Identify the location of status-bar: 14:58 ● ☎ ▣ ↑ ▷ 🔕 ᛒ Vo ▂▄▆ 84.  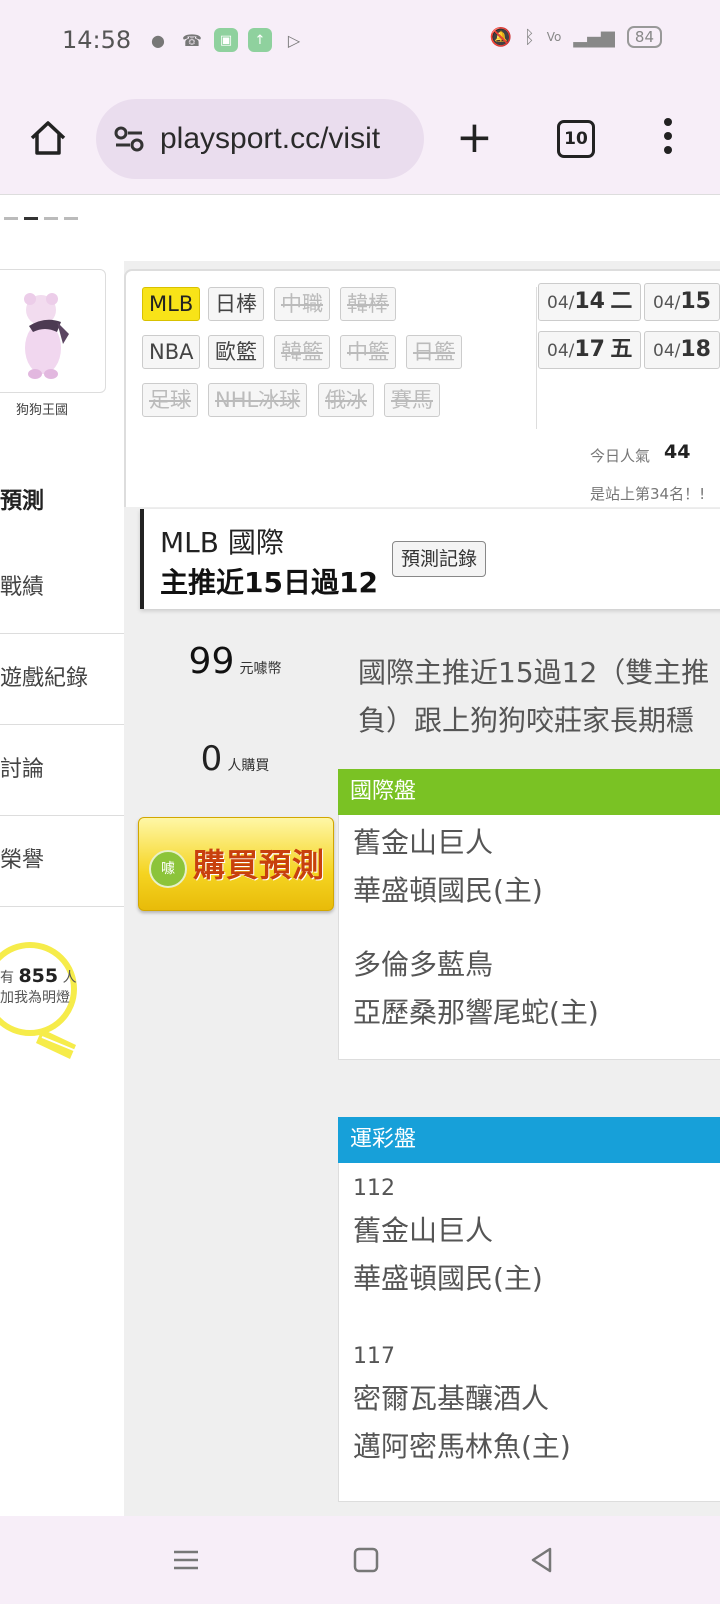
(360, 41).